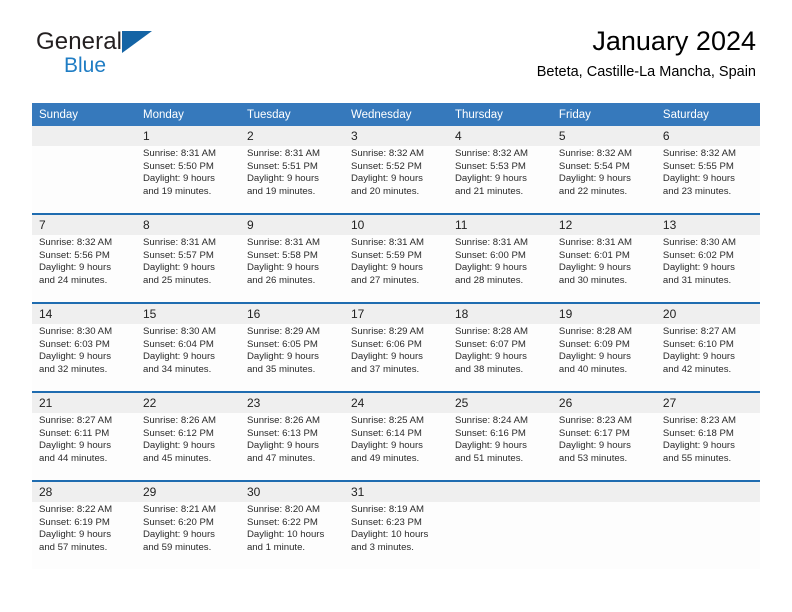 The height and width of the screenshot is (612, 792). Describe the element at coordinates (74, 522) in the screenshot. I see `day-info-line: Sunset: 6:19 PM` at that location.